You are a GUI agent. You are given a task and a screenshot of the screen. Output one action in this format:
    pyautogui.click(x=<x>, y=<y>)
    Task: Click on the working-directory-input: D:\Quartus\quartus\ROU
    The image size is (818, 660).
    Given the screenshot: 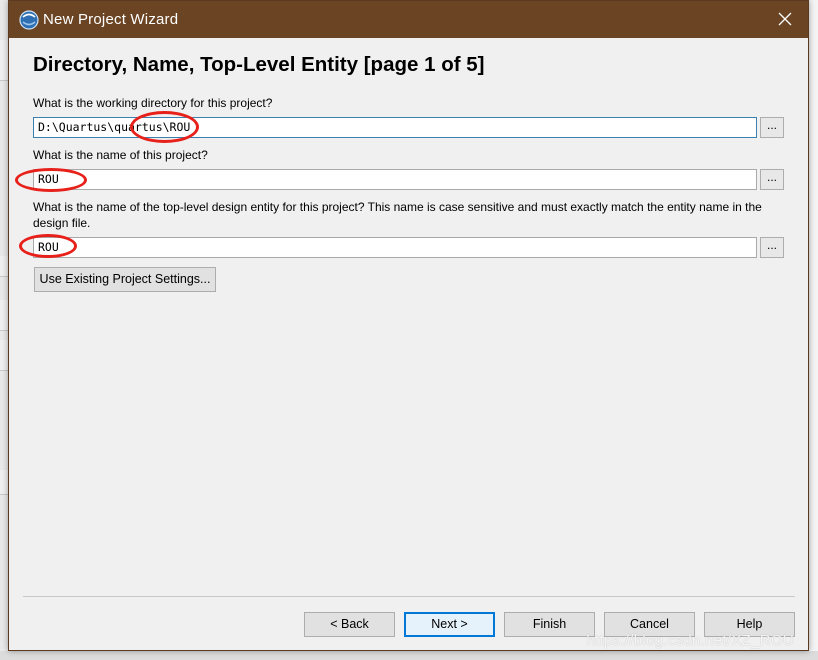 What is the action you would take?
    pyautogui.click(x=395, y=127)
    